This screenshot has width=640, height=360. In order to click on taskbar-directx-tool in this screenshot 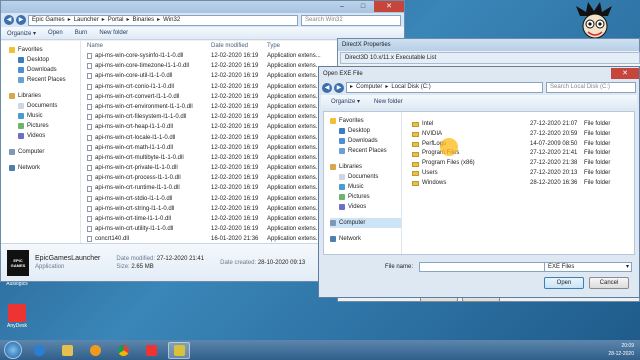, I will do `click(179, 350)`.